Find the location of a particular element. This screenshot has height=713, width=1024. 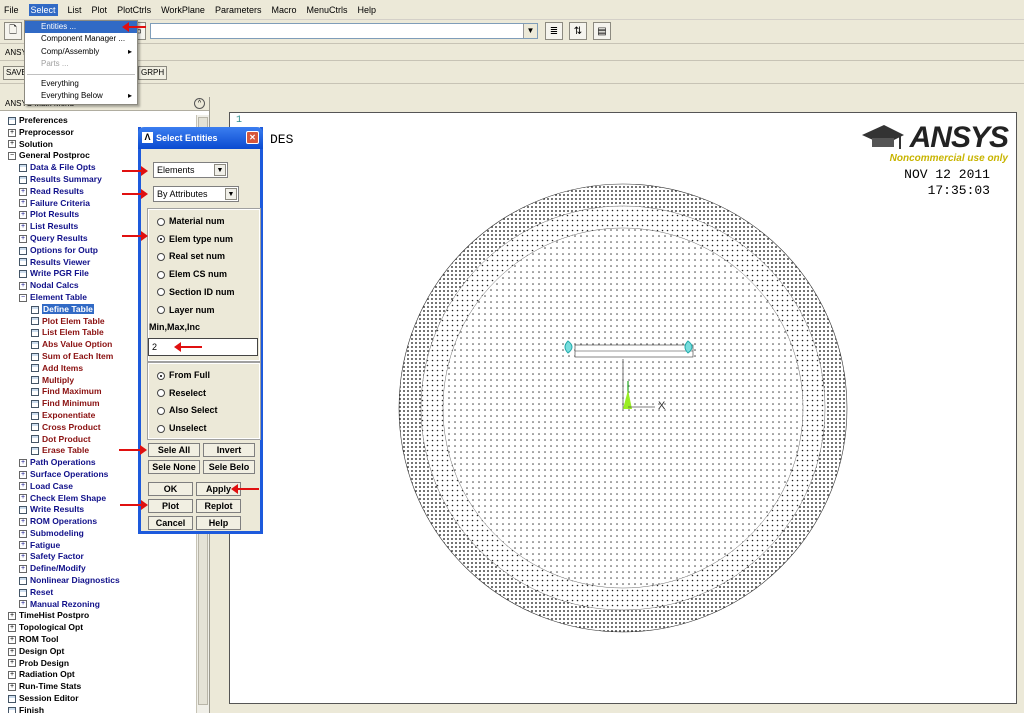

mode-radio: Reselect is located at coordinates (181, 393).